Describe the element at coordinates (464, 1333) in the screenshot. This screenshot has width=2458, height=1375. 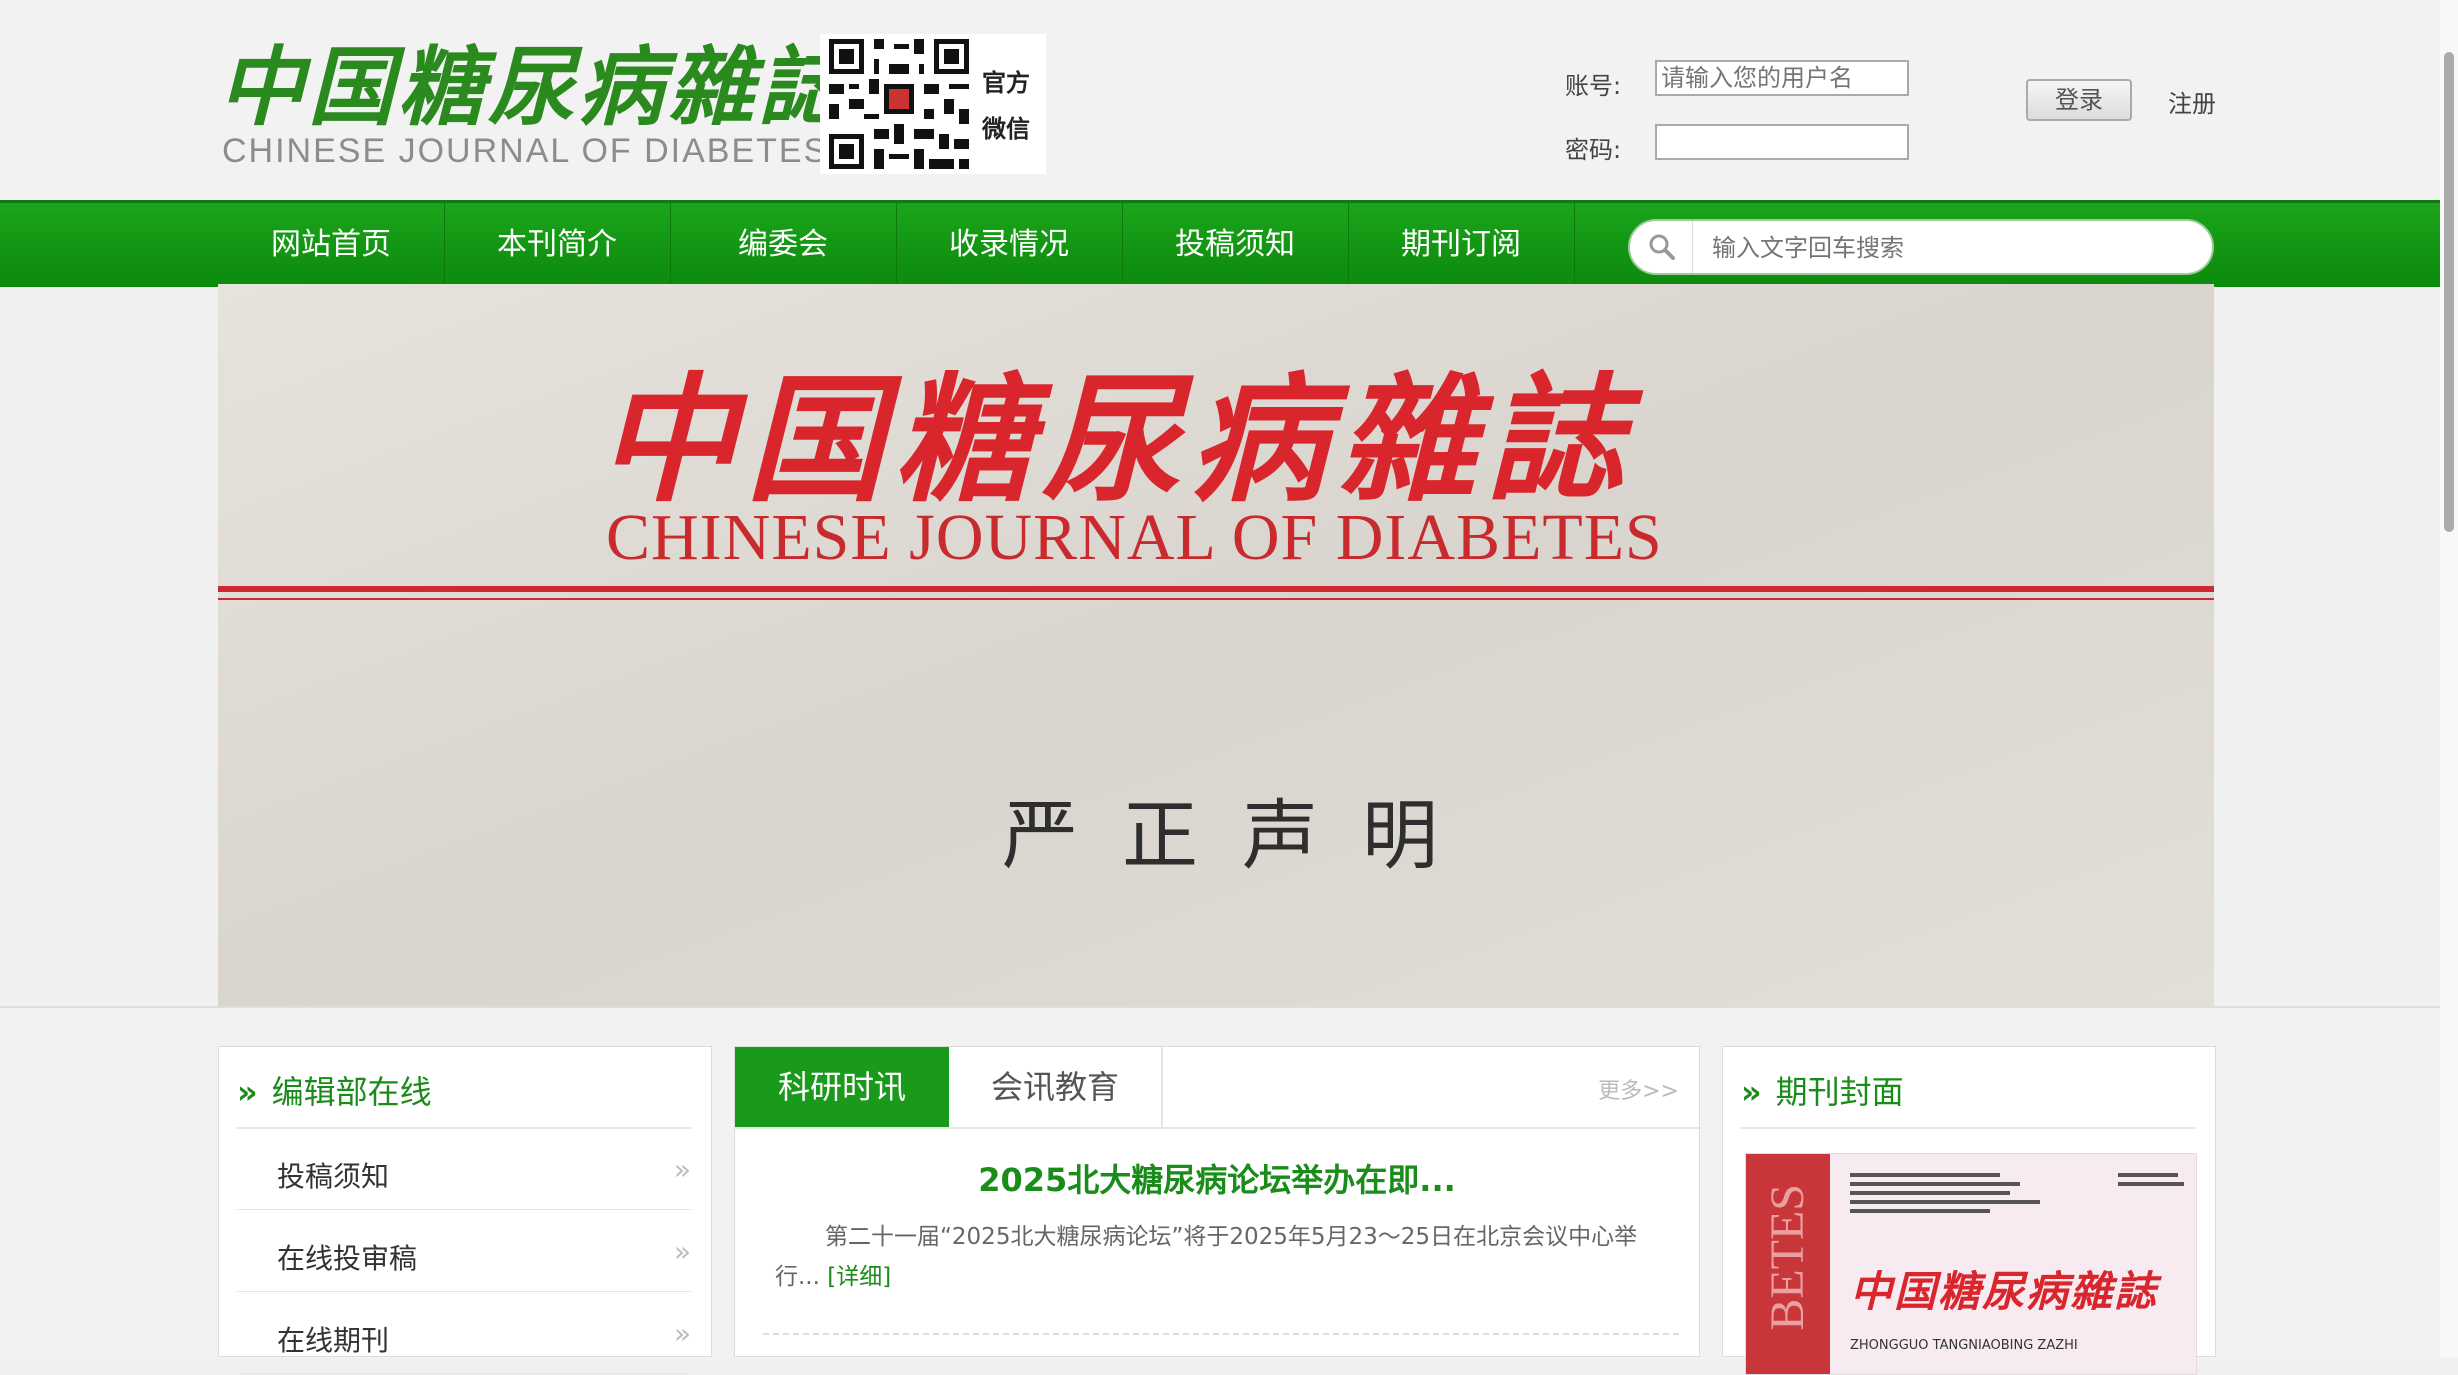
I see `editorial-item-online-journal: 在线期刊 »` at that location.